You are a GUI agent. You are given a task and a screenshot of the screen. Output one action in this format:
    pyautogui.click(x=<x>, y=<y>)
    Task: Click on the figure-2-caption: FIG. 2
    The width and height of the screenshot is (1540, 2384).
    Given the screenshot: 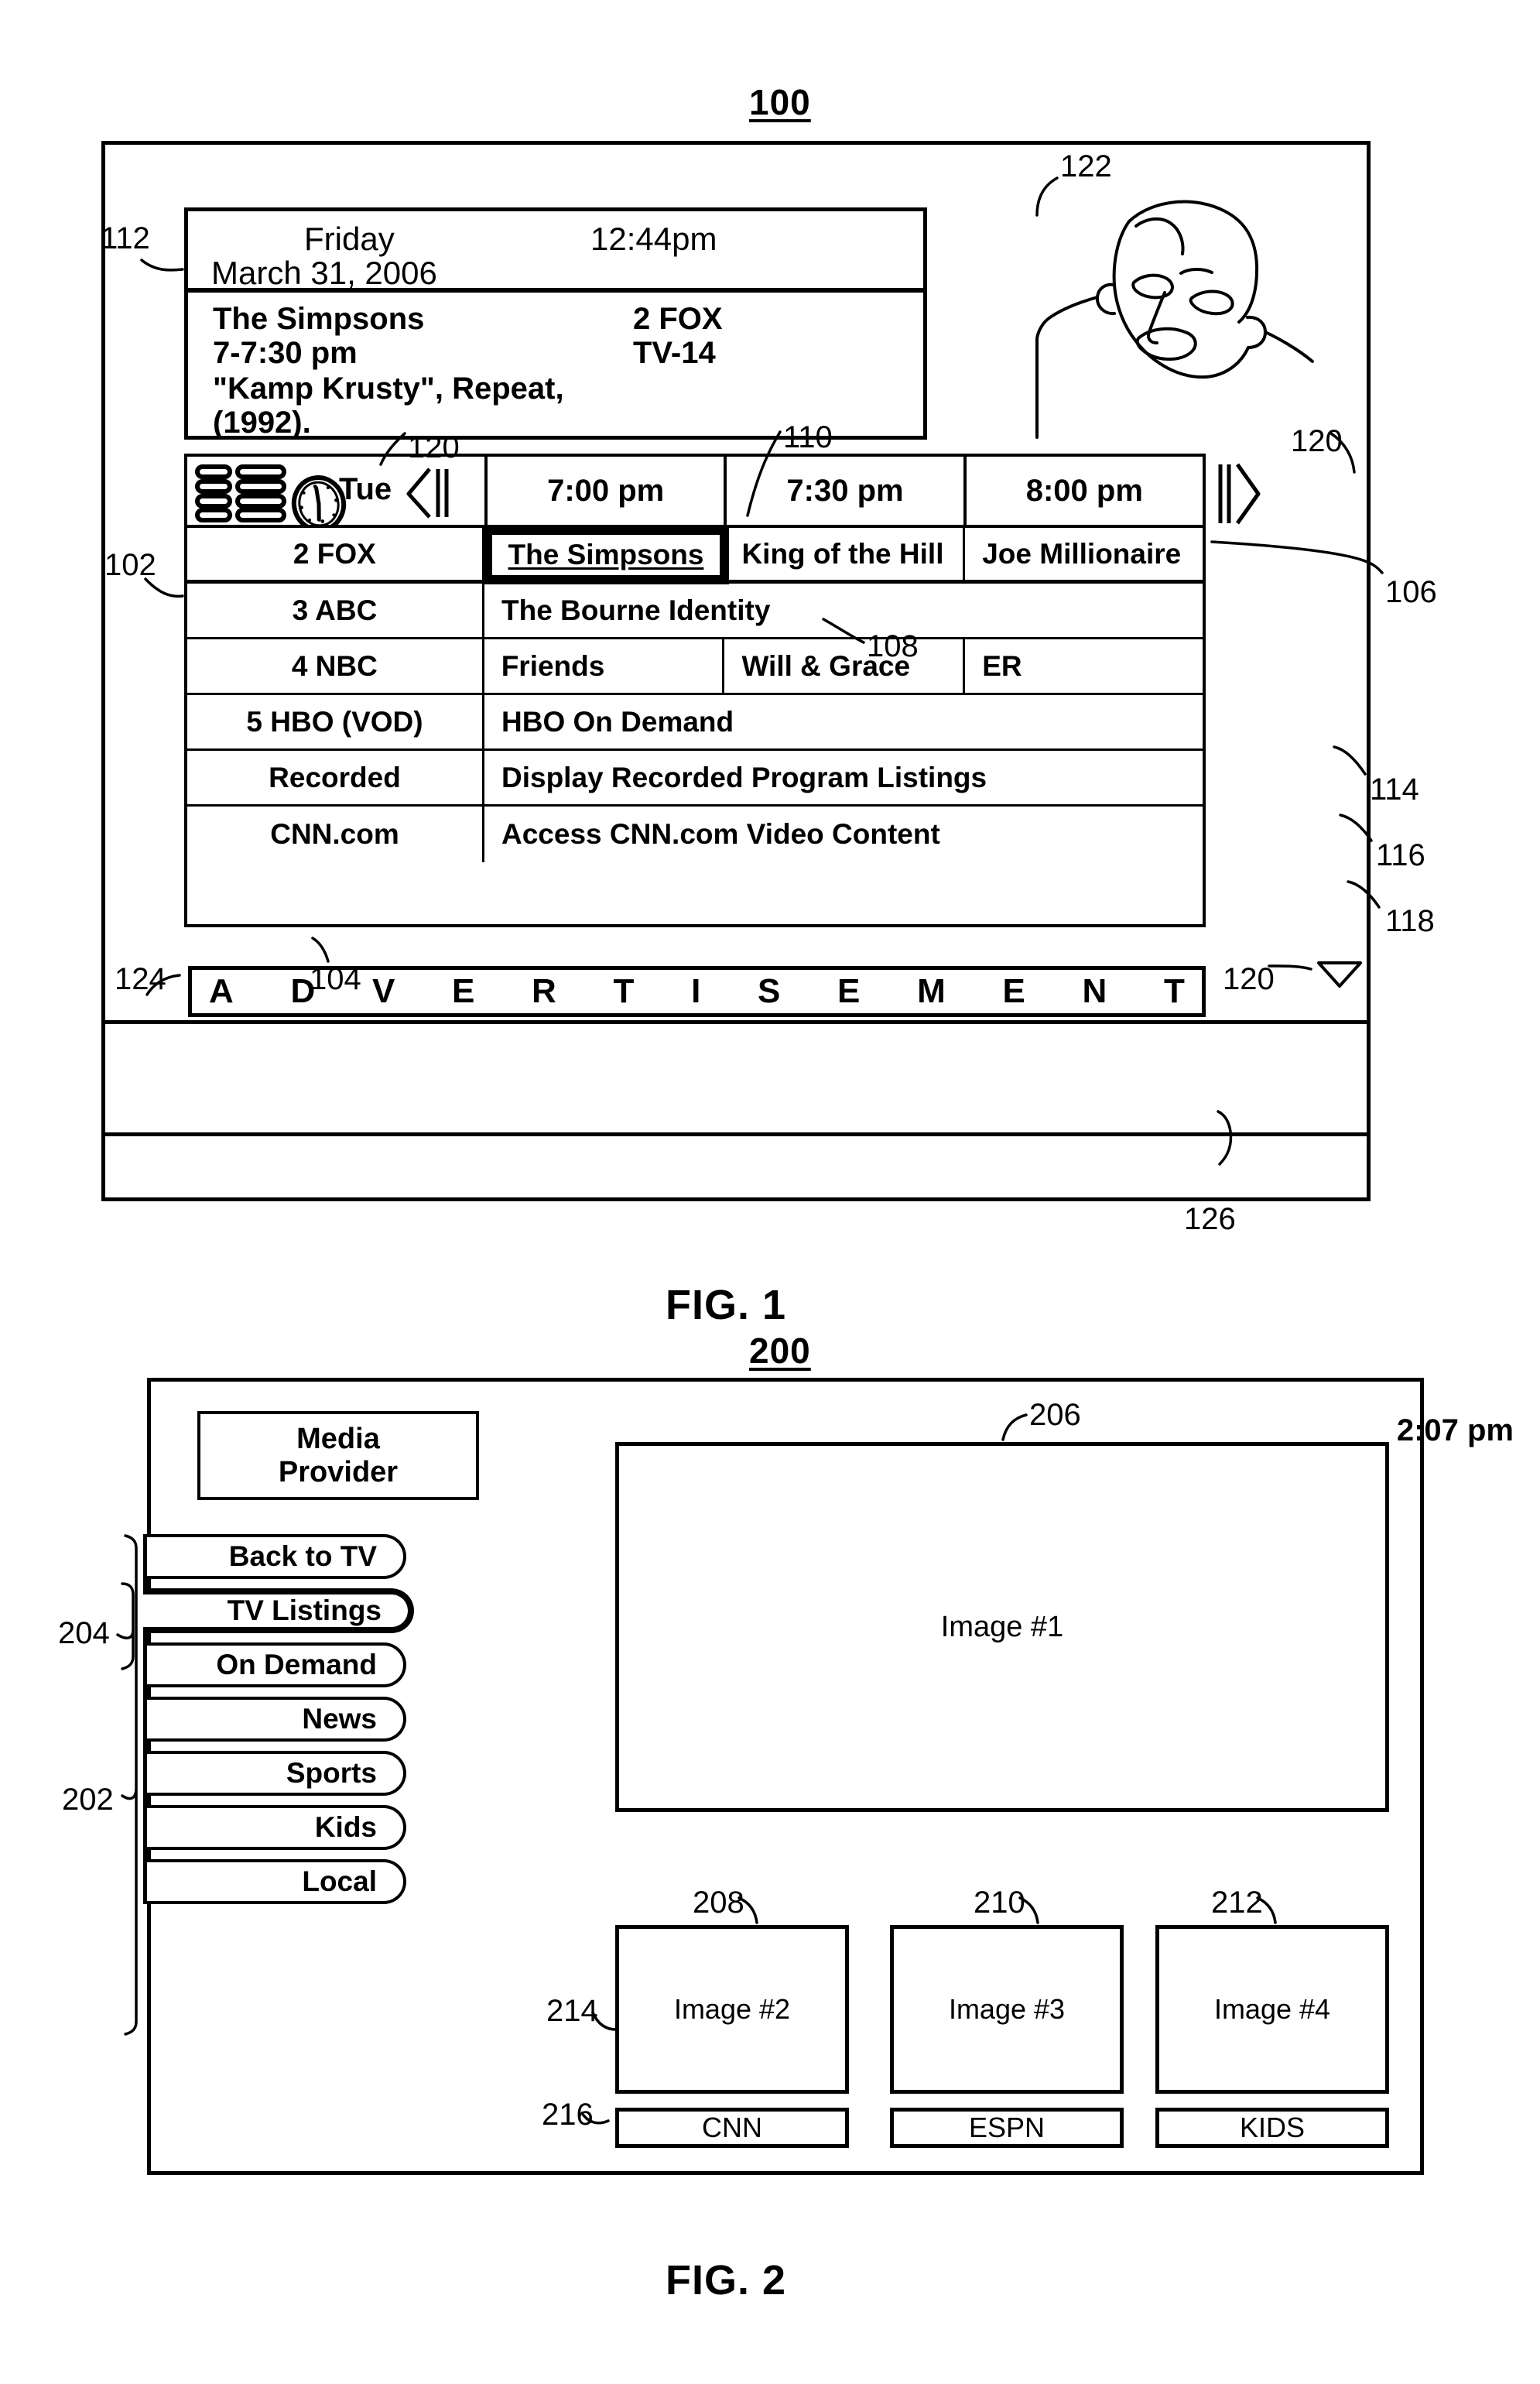 What is the action you would take?
    pyautogui.click(x=726, y=2280)
    